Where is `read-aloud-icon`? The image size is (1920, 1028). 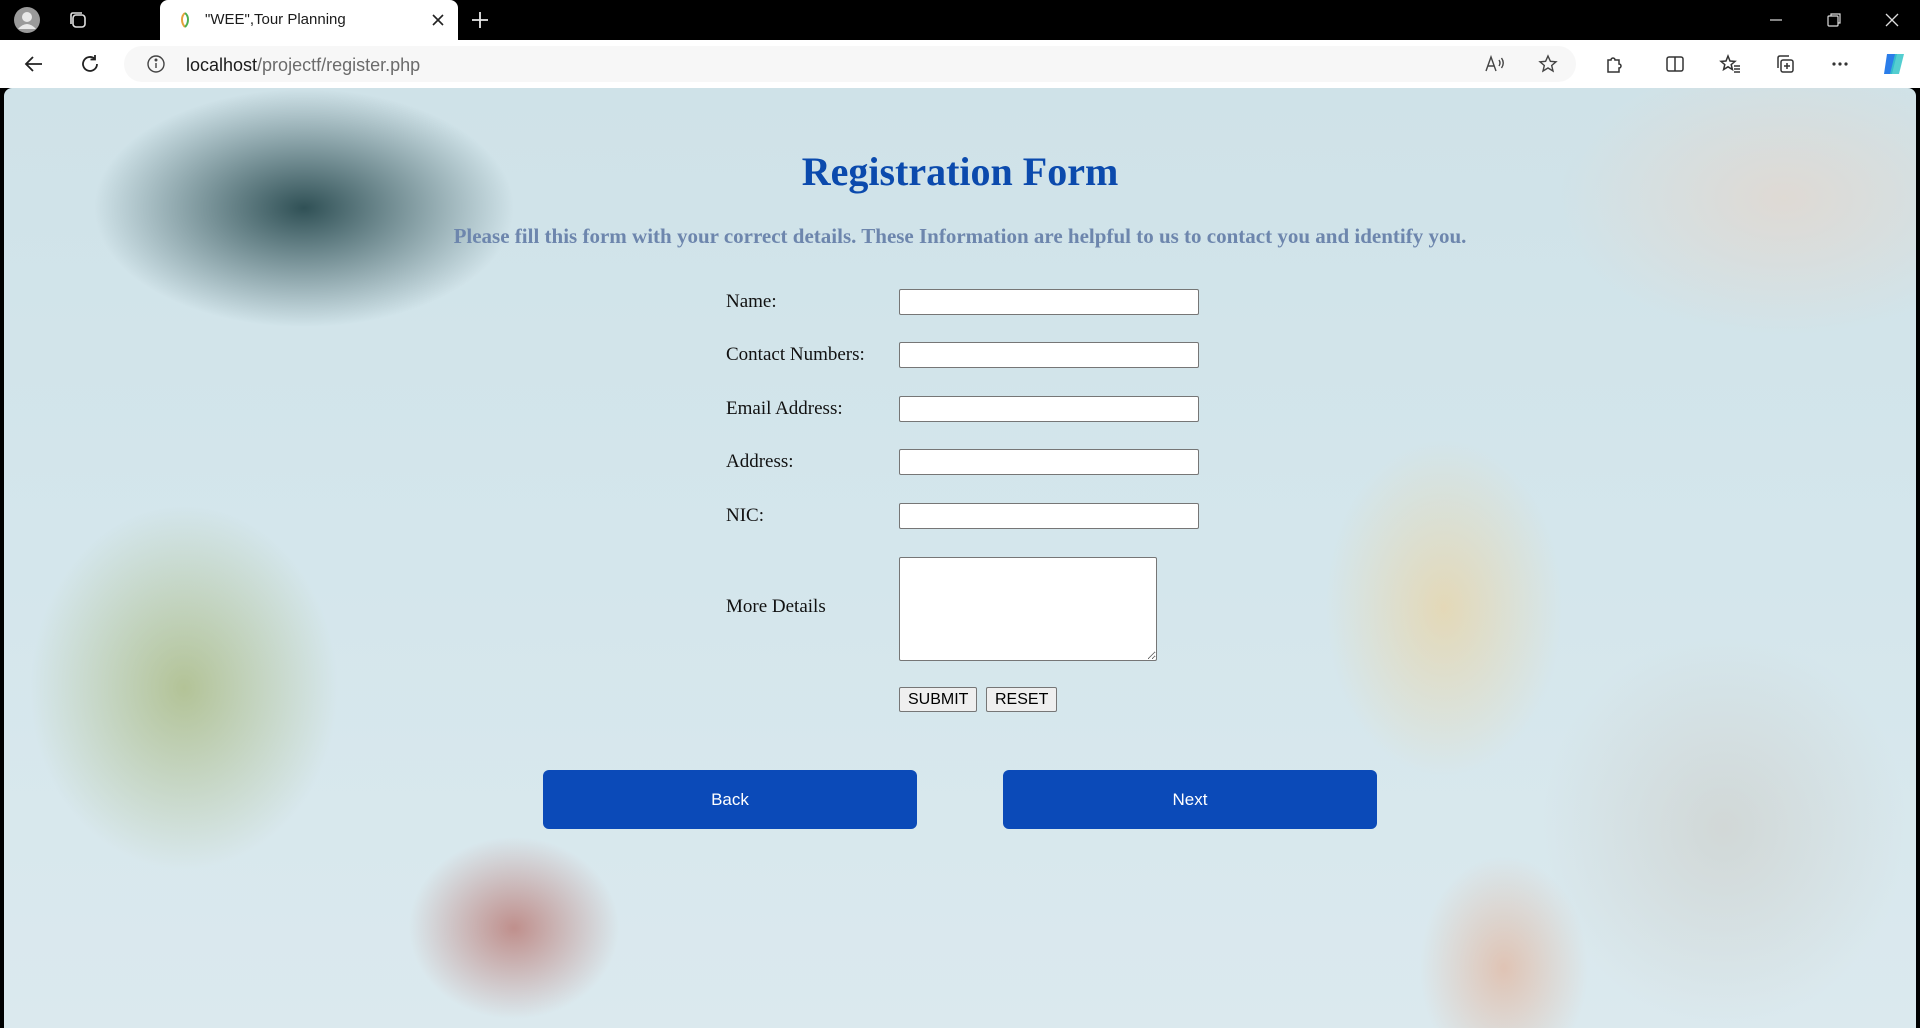 read-aloud-icon is located at coordinates (1495, 66).